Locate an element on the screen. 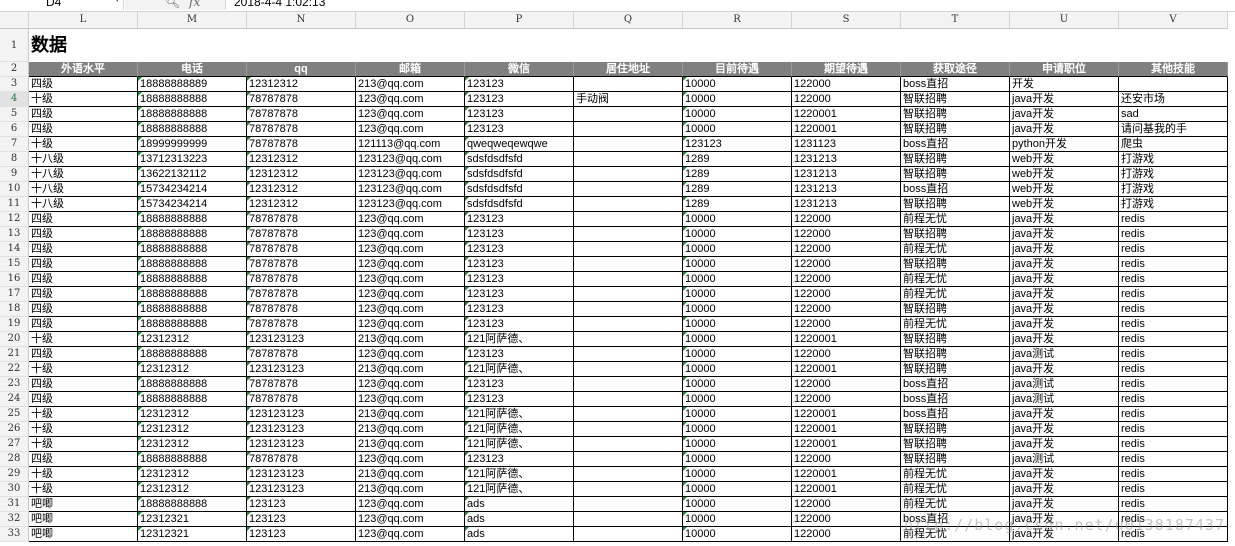 This screenshot has width=1235, height=546. row-number: 3 is located at coordinates (14, 84).